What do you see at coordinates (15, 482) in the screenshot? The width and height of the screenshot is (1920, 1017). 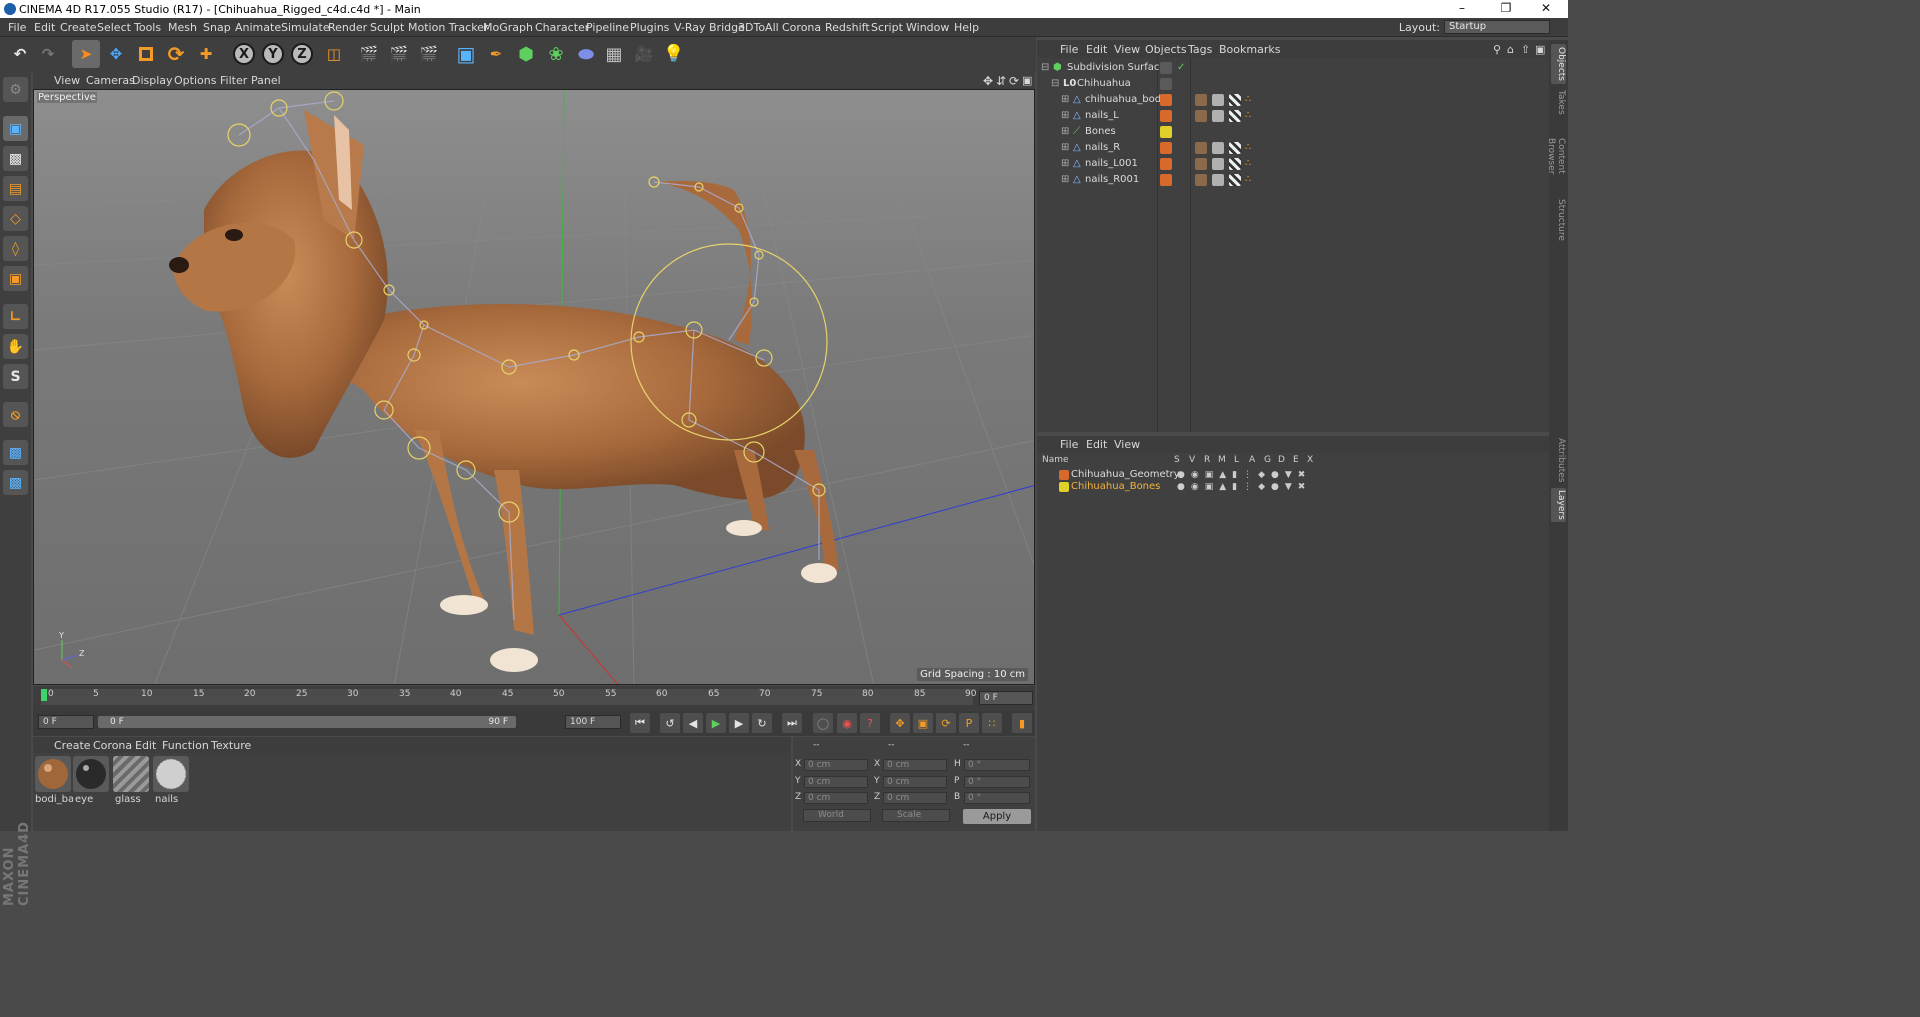 I see `locked-workplane-icon: ▩` at bounding box center [15, 482].